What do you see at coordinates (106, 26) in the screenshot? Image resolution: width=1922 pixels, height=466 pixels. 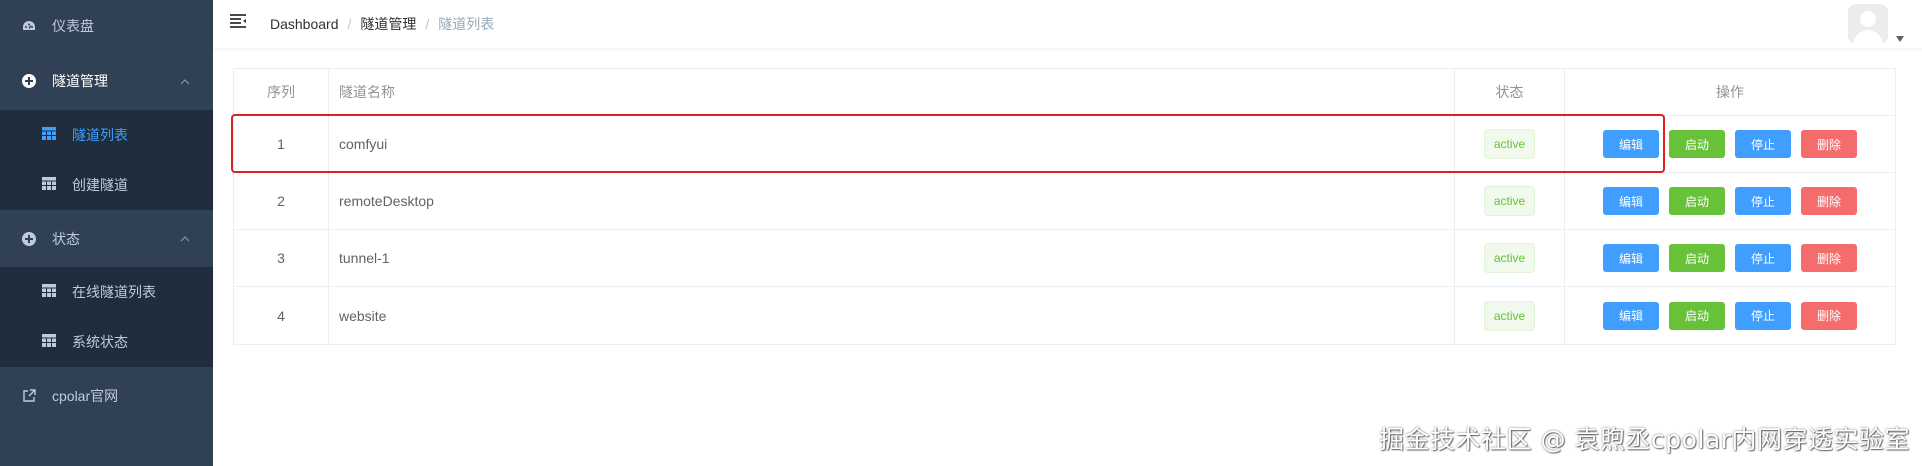 I see `sidebar-item-dashboard: 仪表盘` at bounding box center [106, 26].